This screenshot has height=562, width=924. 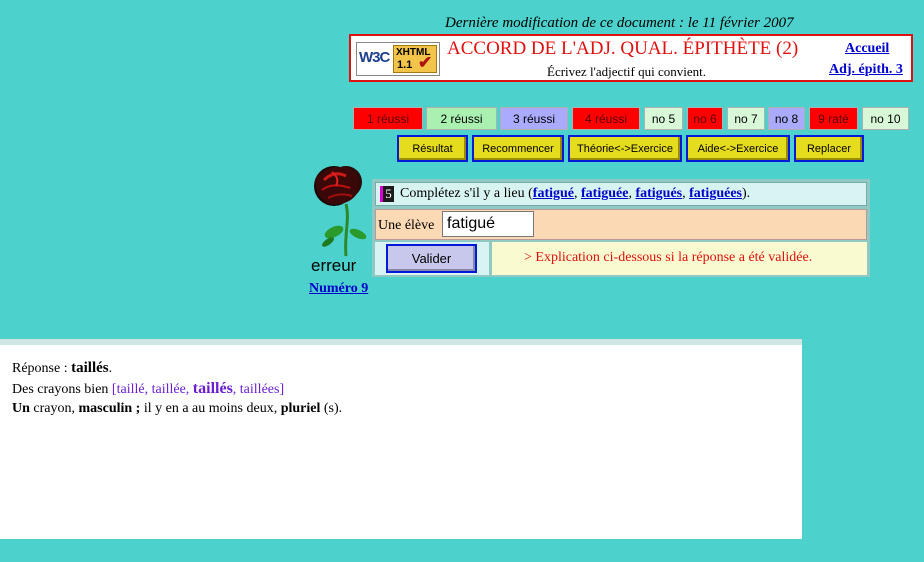 I want to click on valider-button: Valider, so click(x=431, y=258).